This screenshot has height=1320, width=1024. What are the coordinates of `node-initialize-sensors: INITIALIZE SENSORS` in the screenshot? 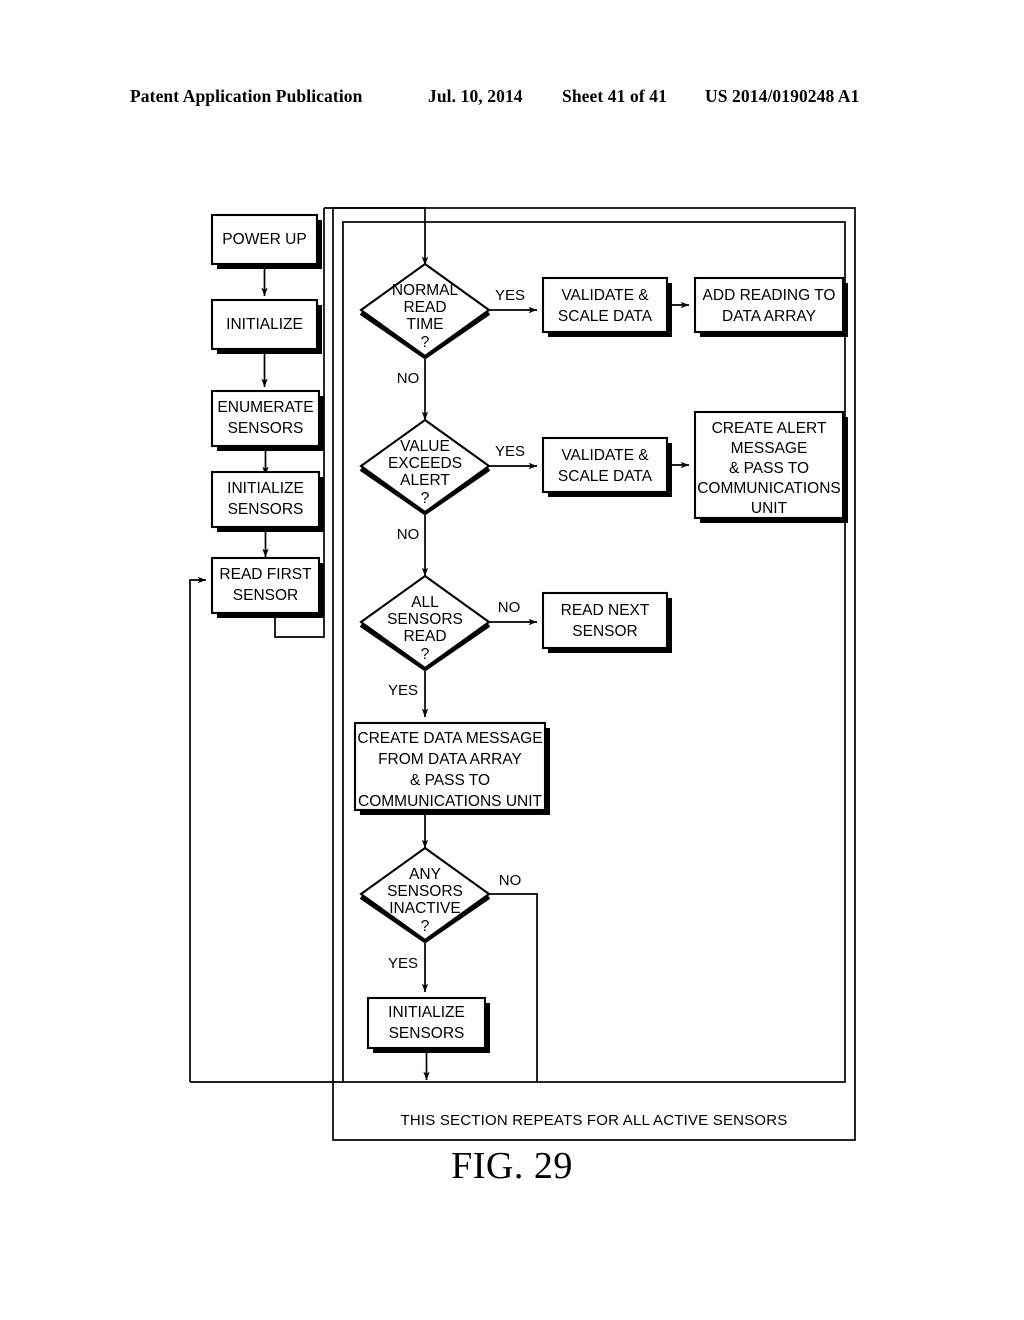 It's located at (267, 501).